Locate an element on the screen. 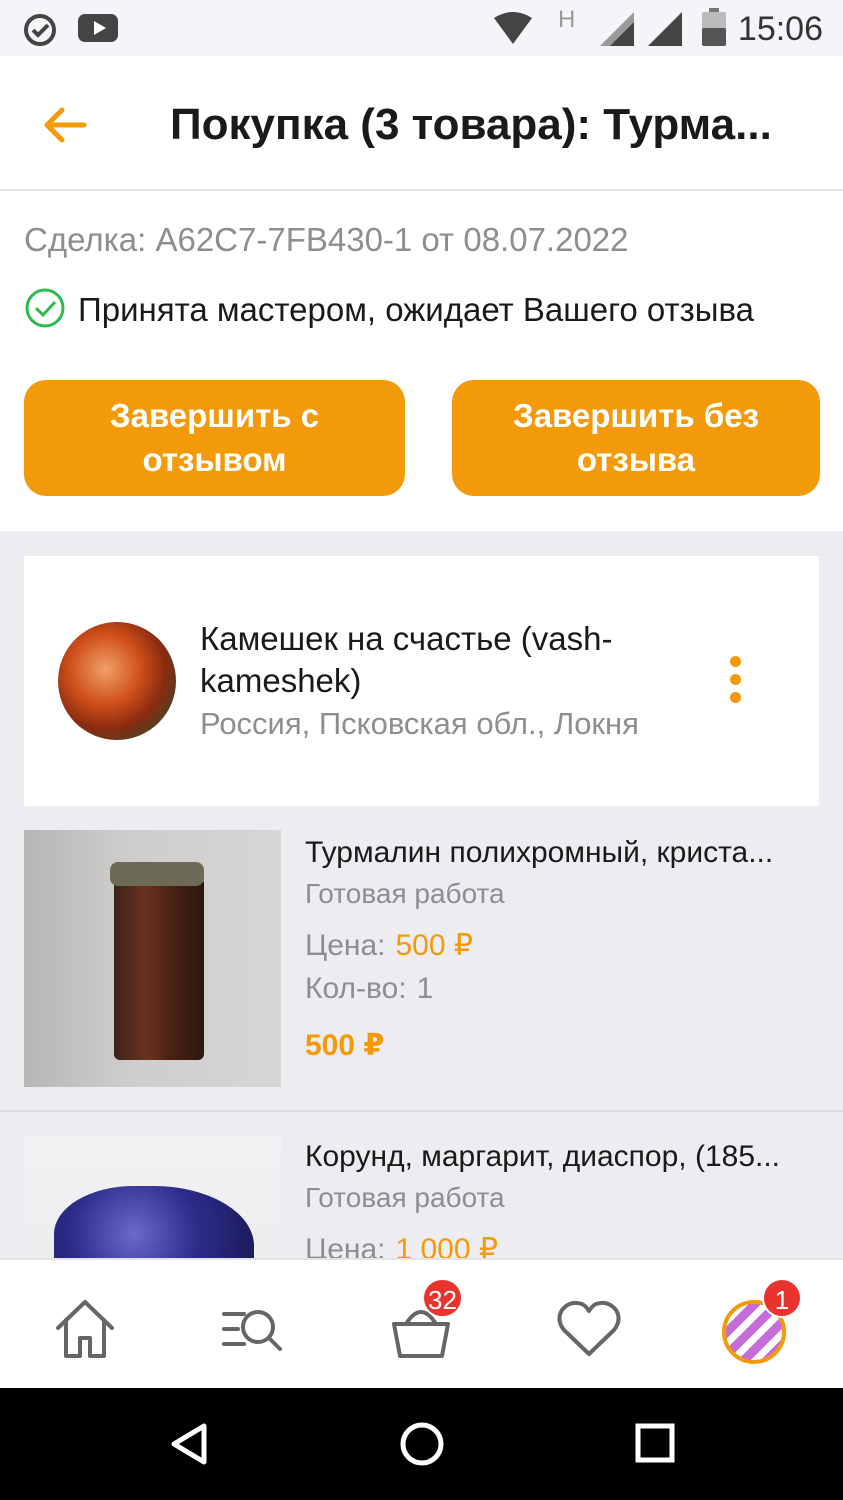 This screenshot has height=1500, width=843. product-price-row: Цена: 1 000 ₽ is located at coordinates (401, 1245).